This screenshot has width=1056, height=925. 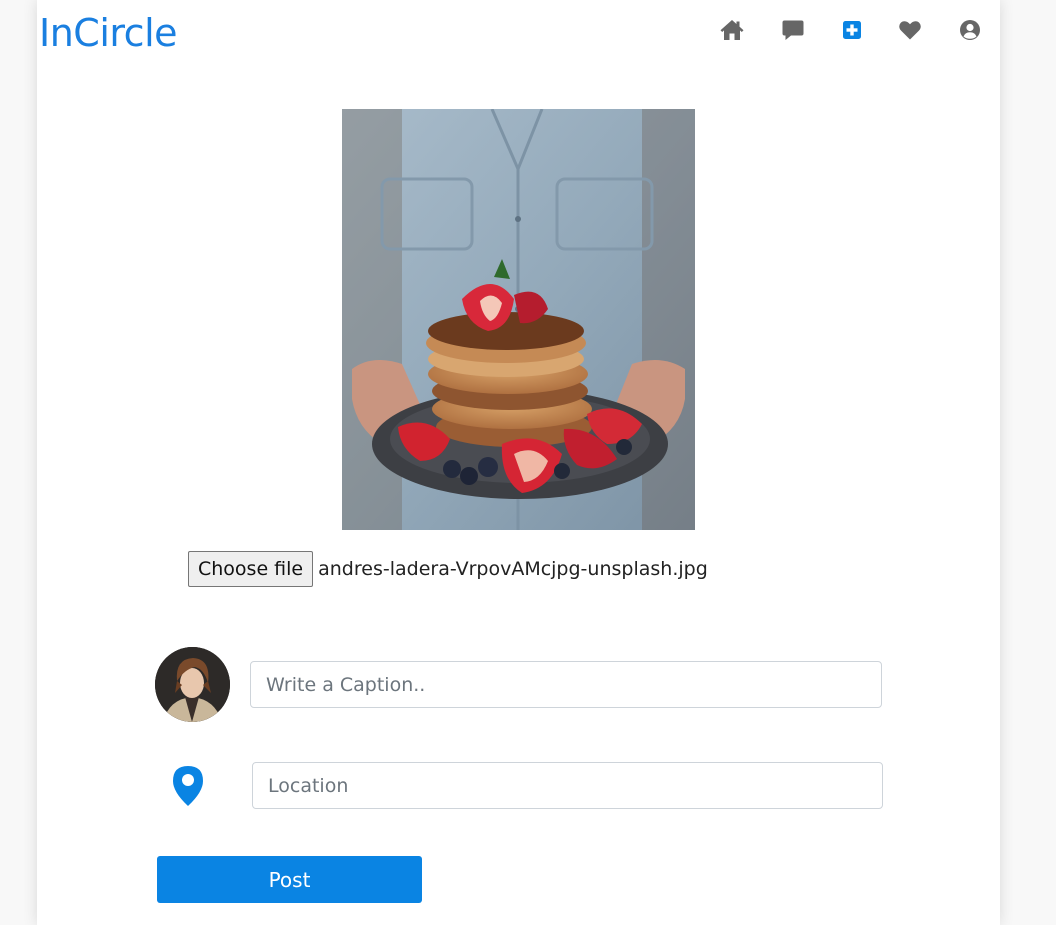 What do you see at coordinates (513, 568) in the screenshot?
I see `selected-file-name: andres-ladera-VrpovAMcjpg-unsplash.jpg` at bounding box center [513, 568].